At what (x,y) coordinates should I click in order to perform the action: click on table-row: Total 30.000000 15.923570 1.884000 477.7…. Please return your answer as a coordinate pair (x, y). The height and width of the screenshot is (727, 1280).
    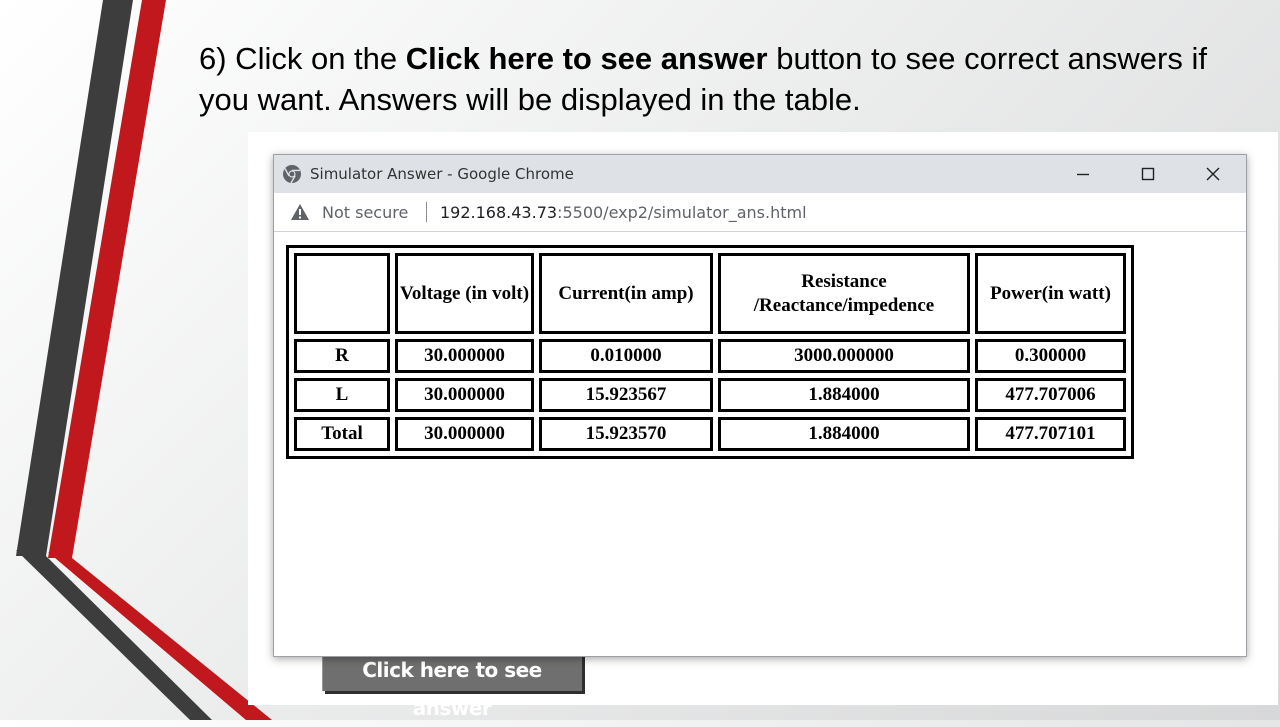
    Looking at the image, I should click on (710, 434).